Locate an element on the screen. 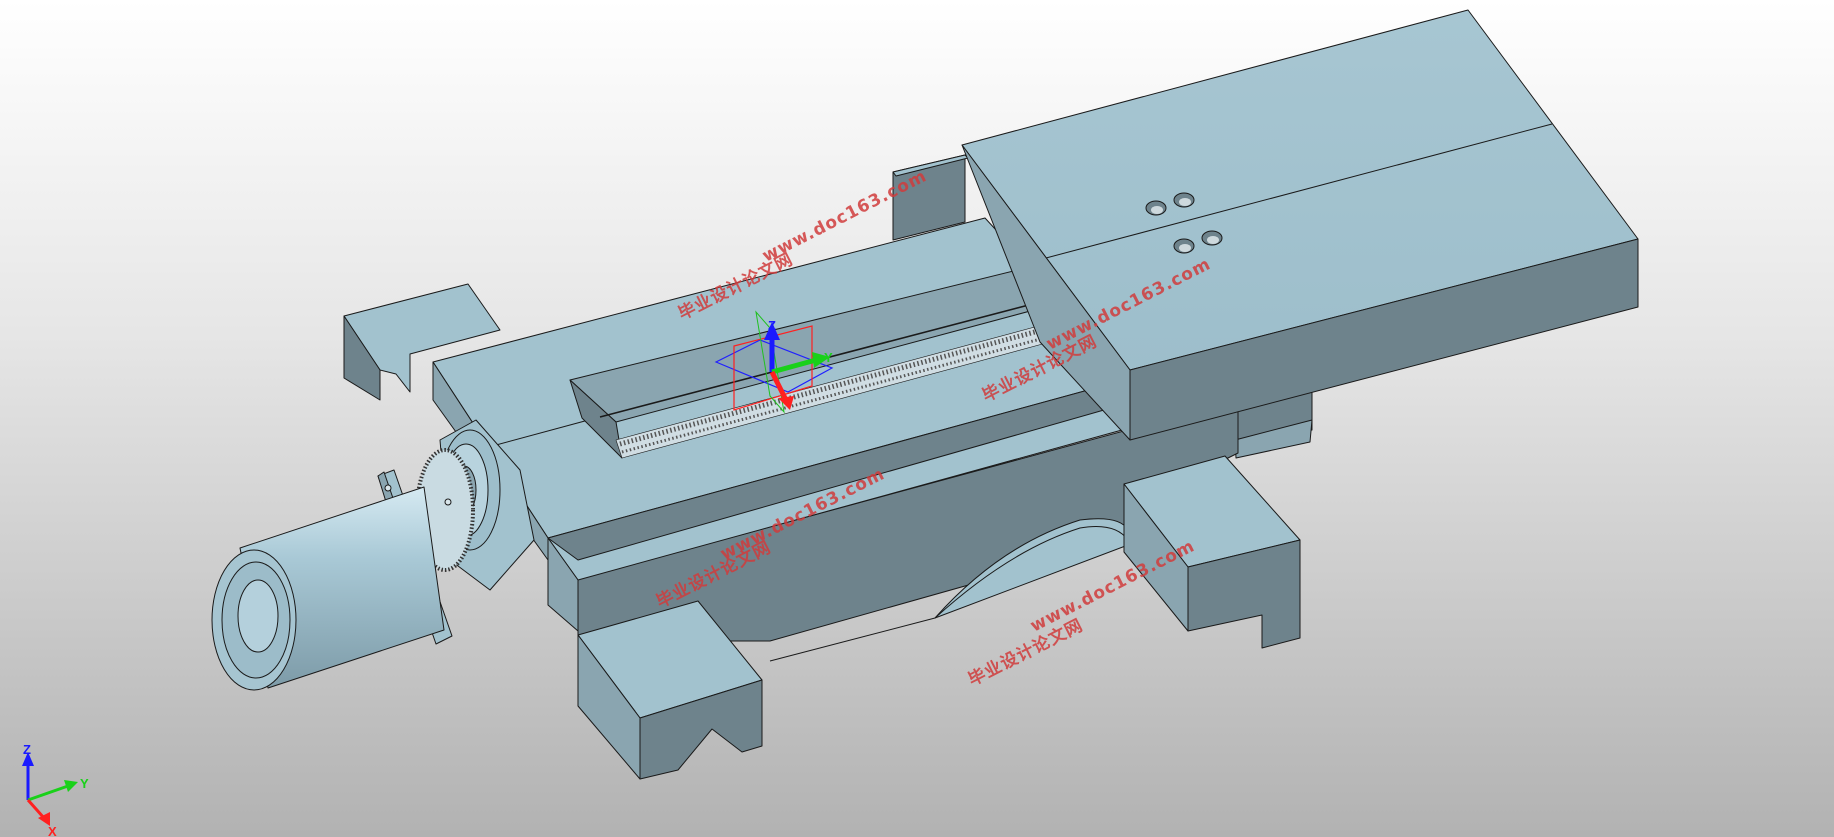 This screenshot has width=1834, height=837. corner-z-label: Z is located at coordinates (27, 749).